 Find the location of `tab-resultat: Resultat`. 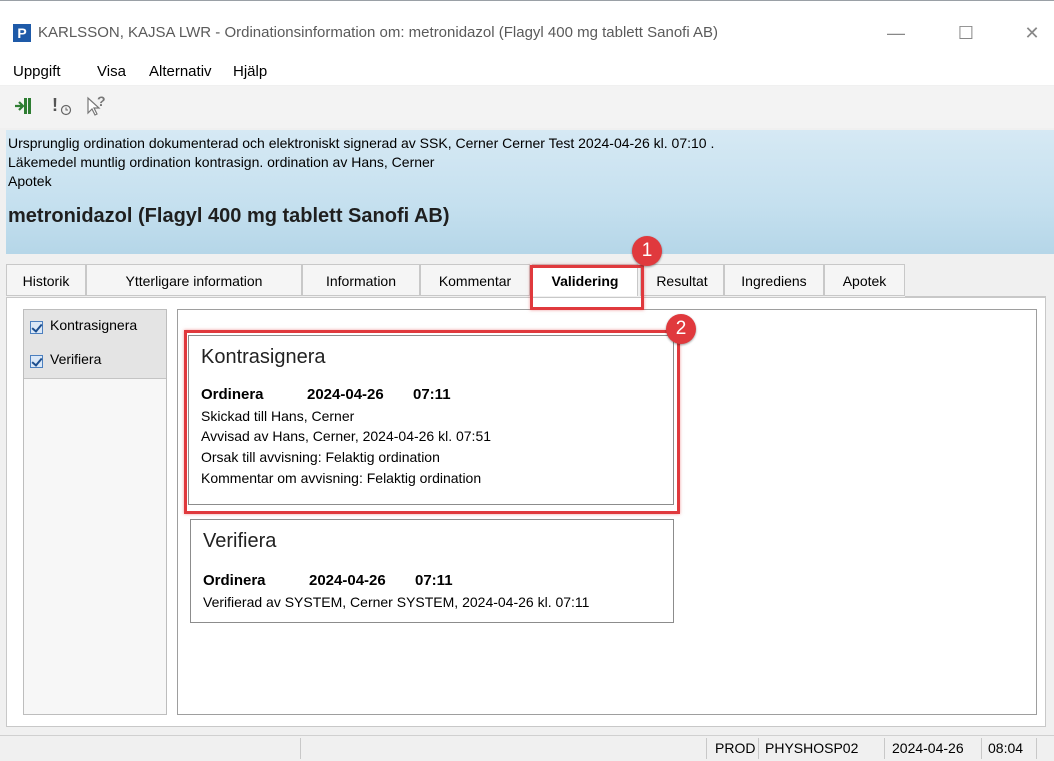

tab-resultat: Resultat is located at coordinates (682, 280).